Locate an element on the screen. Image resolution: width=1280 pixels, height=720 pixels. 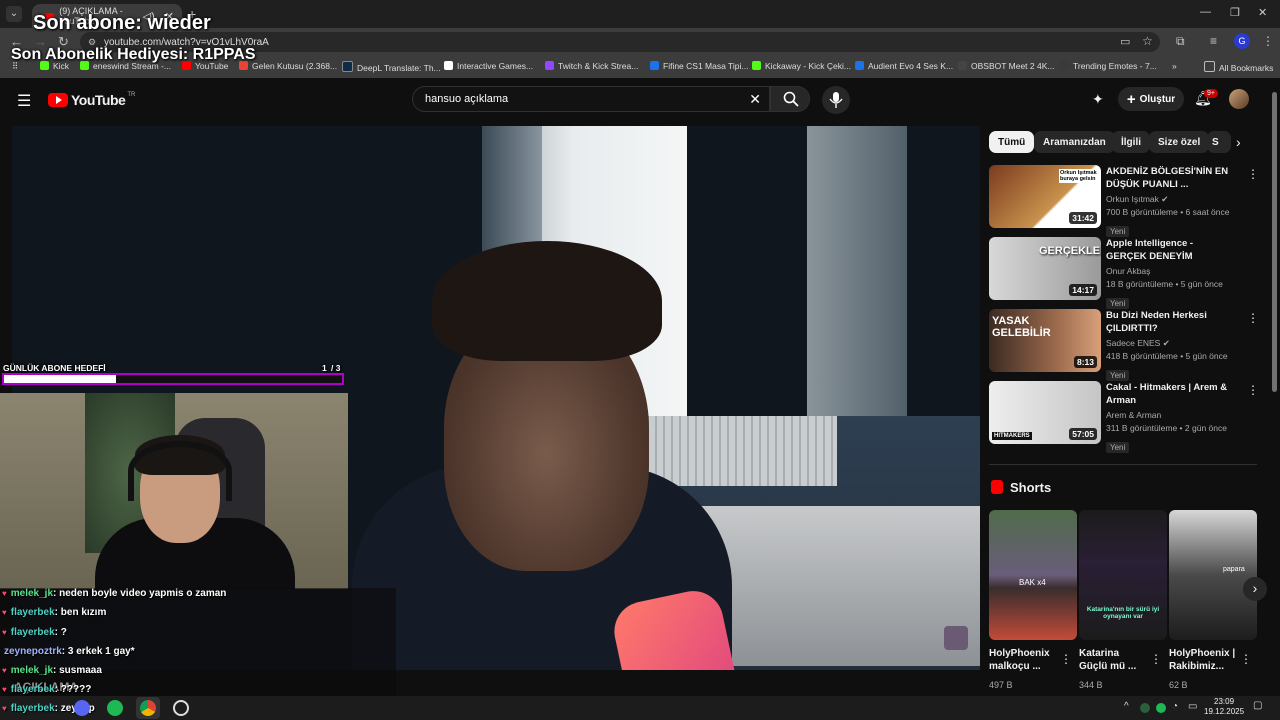
recommendation-title: Bu Dizi Neden Herkesi ÇILDIRTTI? is located at coordinates (1171, 322).